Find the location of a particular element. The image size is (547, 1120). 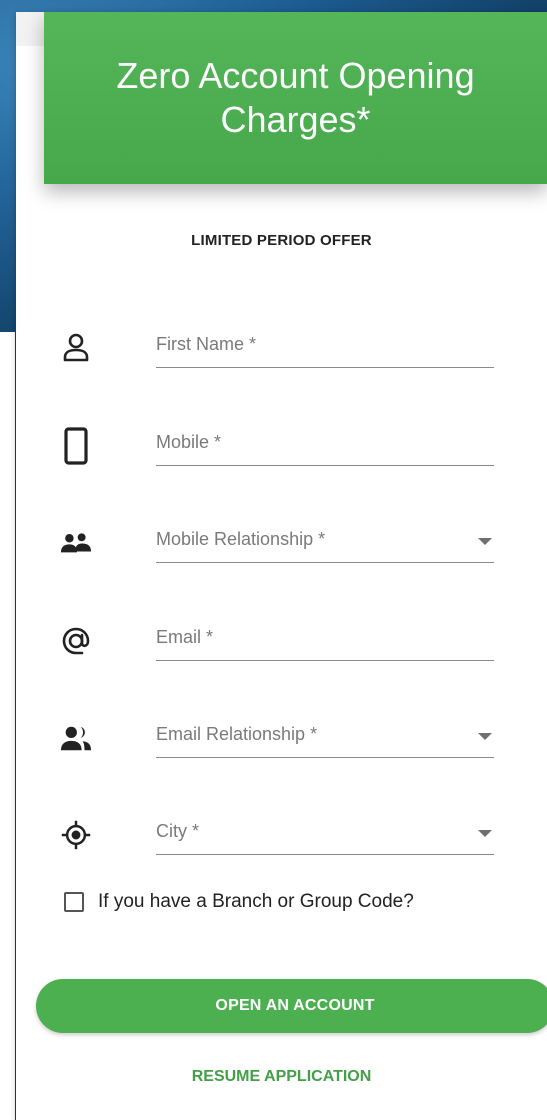

mobile-row is located at coordinates (281, 450).